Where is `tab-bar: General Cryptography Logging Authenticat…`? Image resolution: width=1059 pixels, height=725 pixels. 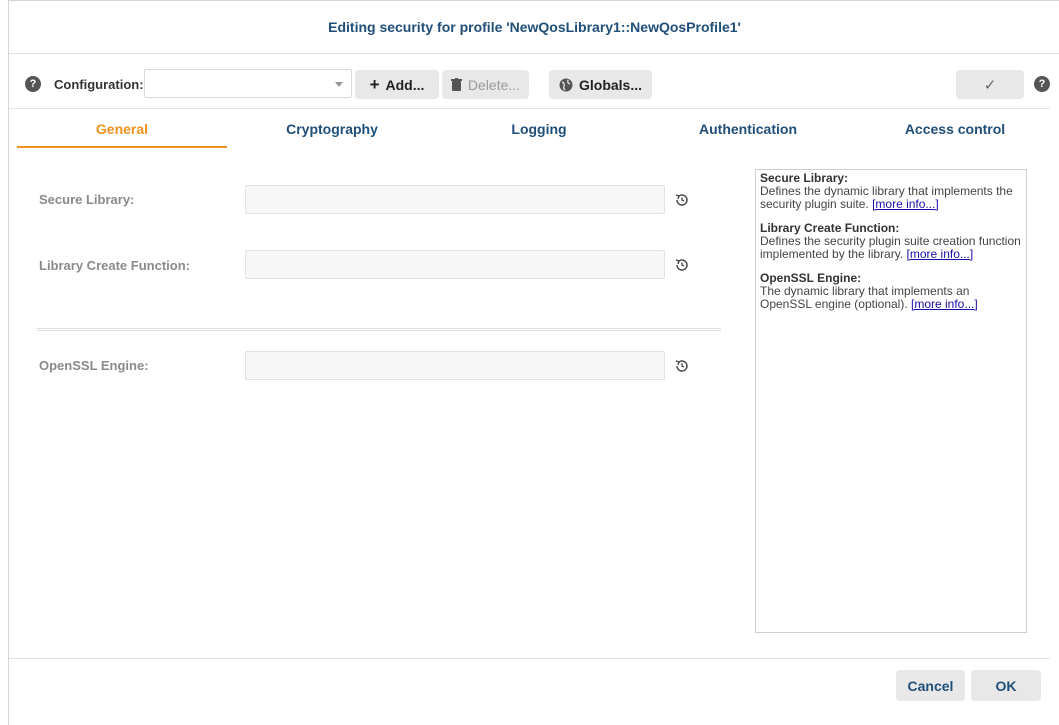 tab-bar: General Cryptography Logging Authenticat… is located at coordinates (529, 129).